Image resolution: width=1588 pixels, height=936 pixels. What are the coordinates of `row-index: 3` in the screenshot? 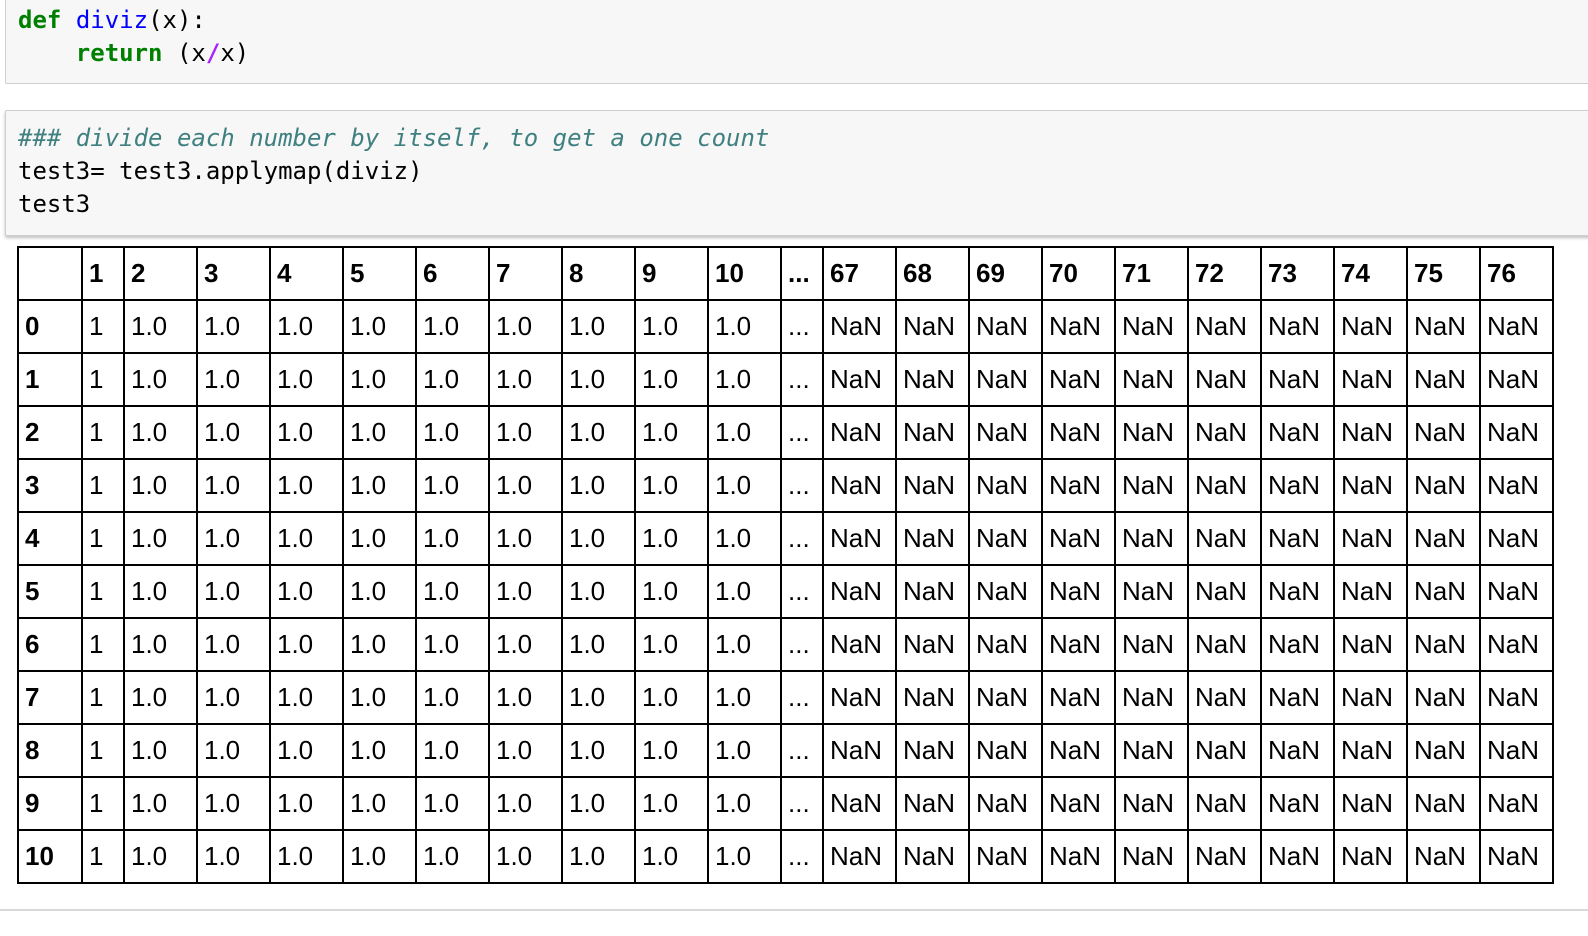 It's located at (50, 485).